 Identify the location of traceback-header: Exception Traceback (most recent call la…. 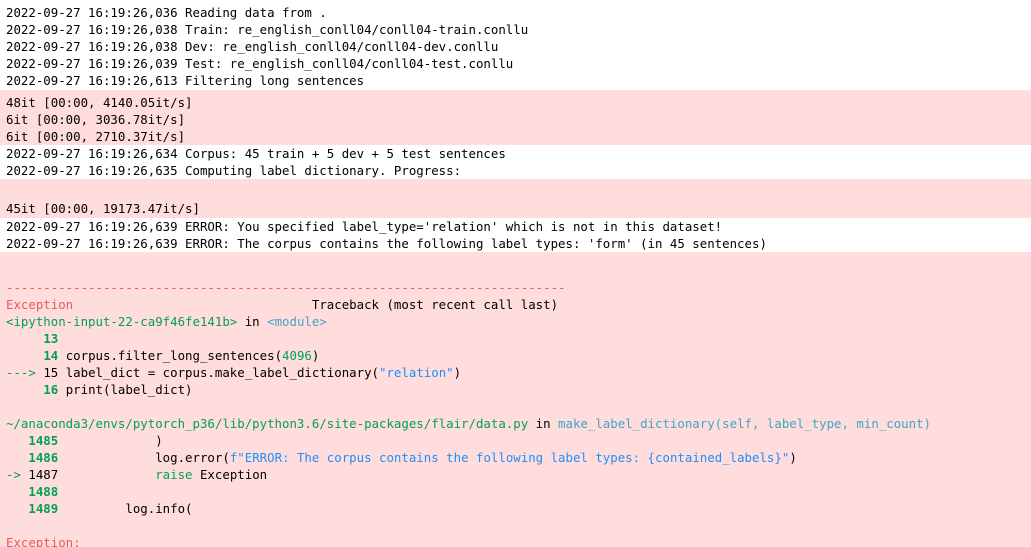
(518, 304).